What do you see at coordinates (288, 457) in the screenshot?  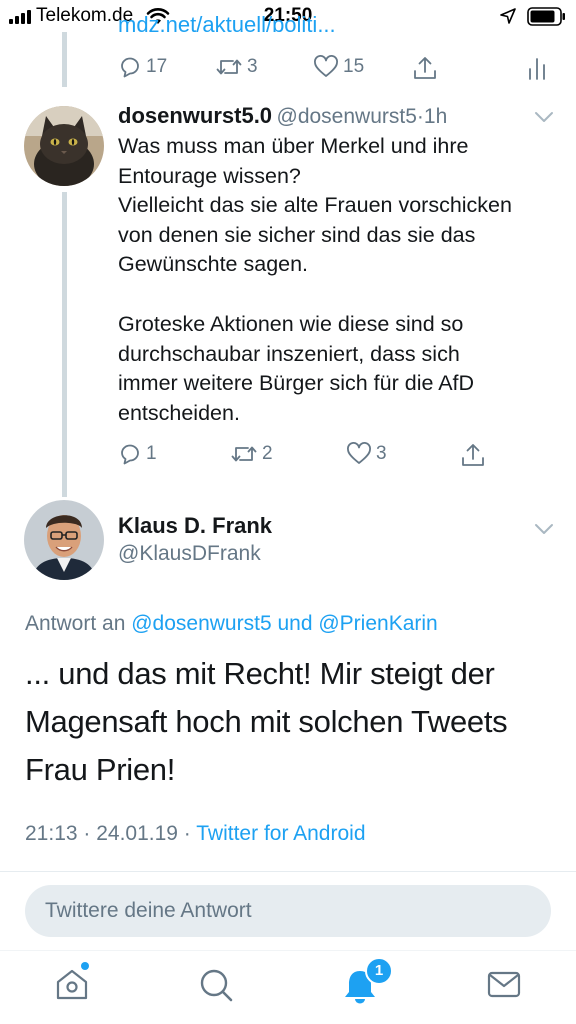 I see `tweet-actions: 1 2 3` at bounding box center [288, 457].